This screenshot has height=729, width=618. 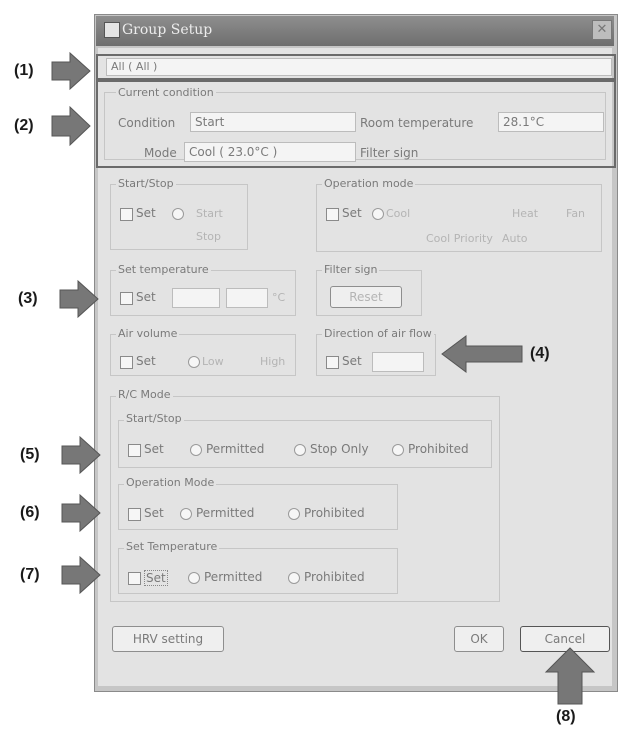 I want to click on callout-4: (4), so click(x=540, y=353).